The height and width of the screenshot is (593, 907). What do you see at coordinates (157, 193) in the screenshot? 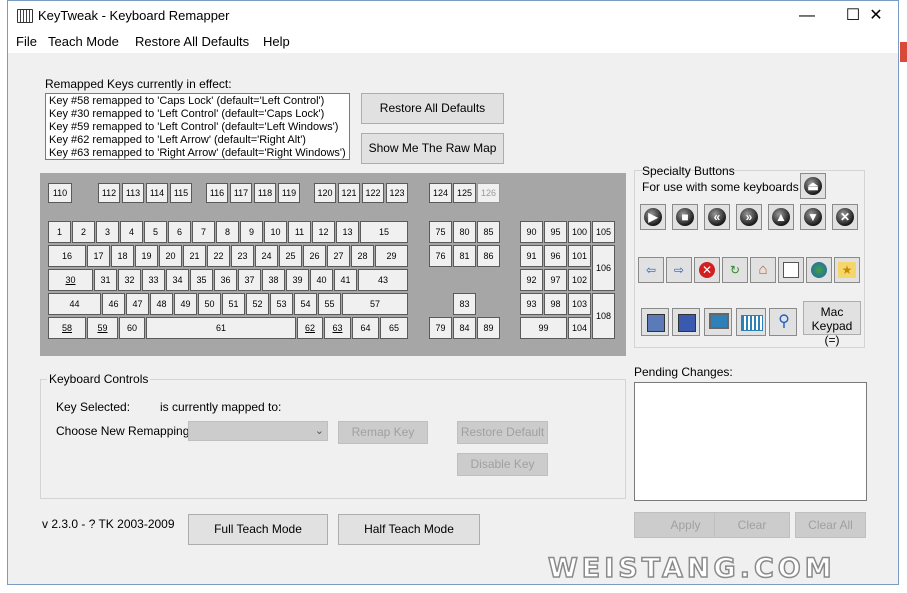
I see `key-114: 114` at bounding box center [157, 193].